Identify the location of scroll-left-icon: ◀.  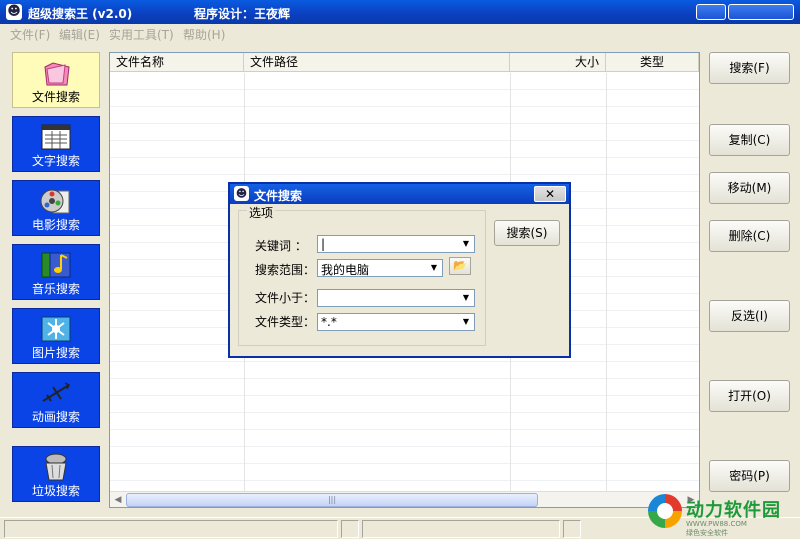
(118, 500).